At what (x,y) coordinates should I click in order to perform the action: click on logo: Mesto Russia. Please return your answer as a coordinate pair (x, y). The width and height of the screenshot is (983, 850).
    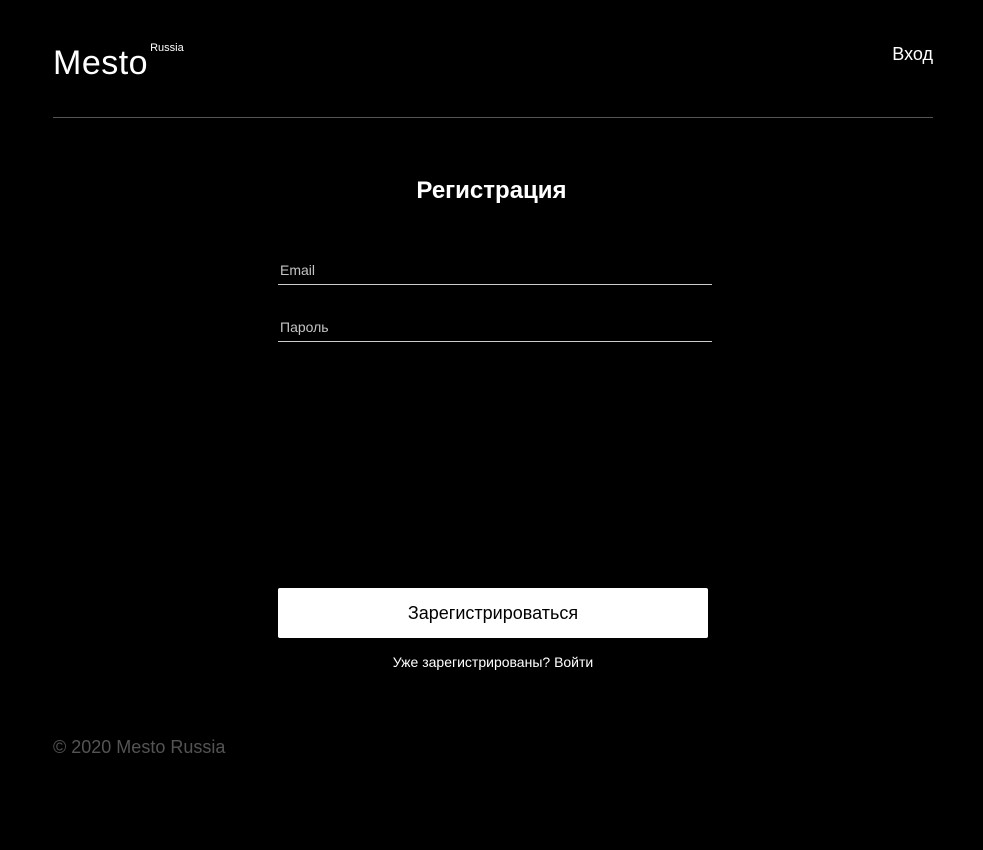
    Looking at the image, I should click on (118, 62).